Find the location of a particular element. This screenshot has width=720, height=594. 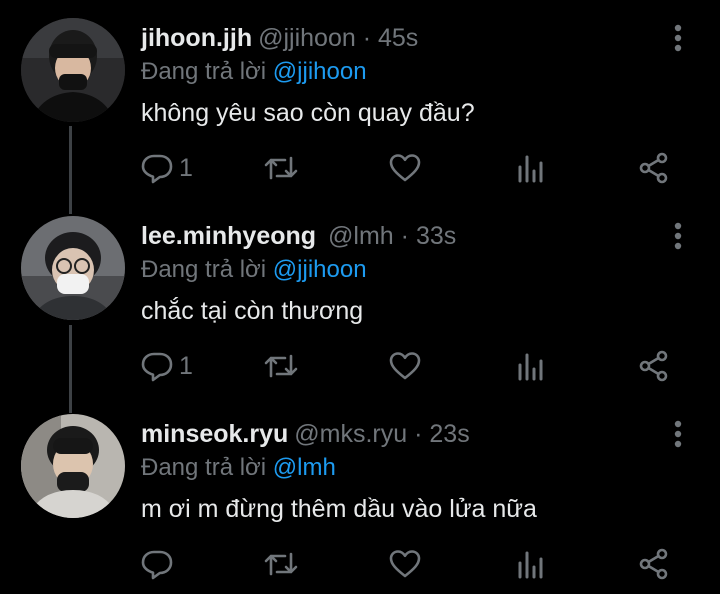

display-name: jihoon.jjh is located at coordinates (196, 38).